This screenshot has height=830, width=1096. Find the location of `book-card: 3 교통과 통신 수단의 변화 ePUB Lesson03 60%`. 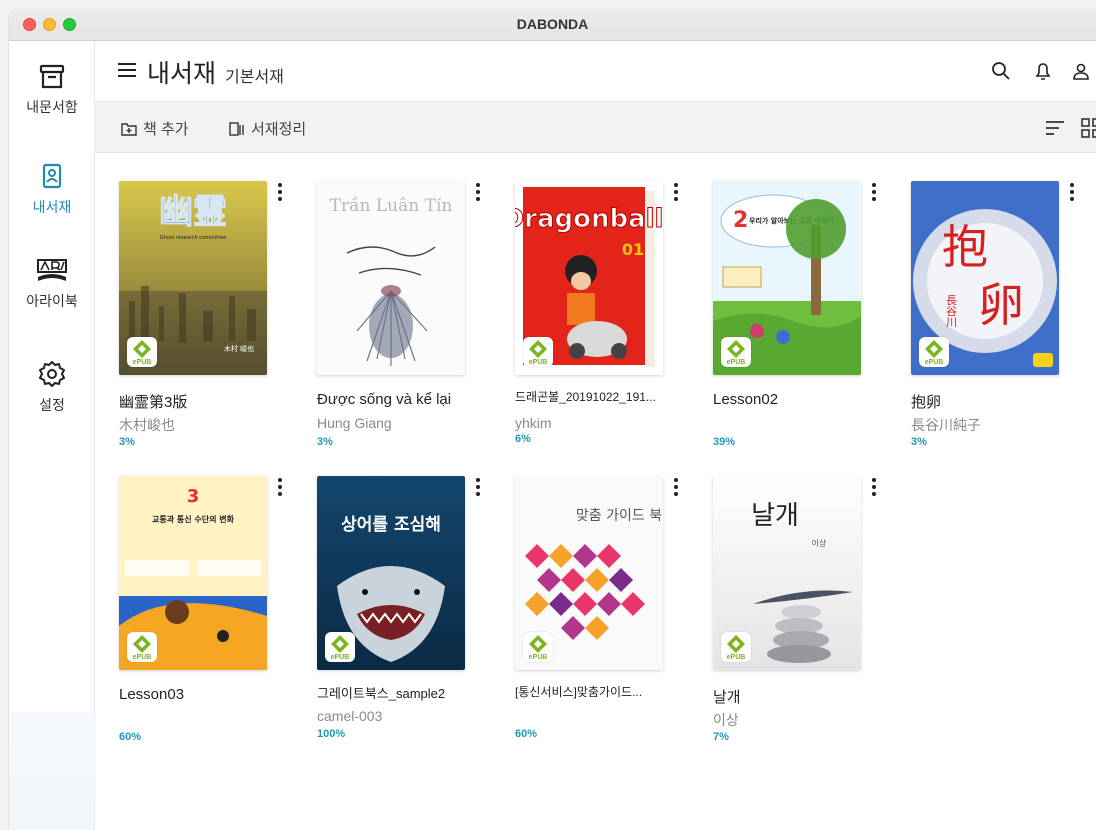

book-card: 3 교통과 통신 수단의 변화 ePUB Lesson03 60% is located at coordinates (206, 613).